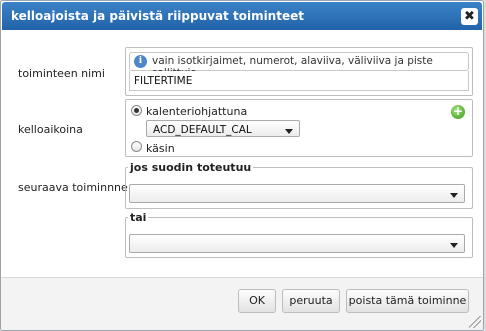 This screenshot has height=331, width=486. Describe the element at coordinates (407, 301) in the screenshot. I see `delete-button: poista tämä toiminne` at that location.